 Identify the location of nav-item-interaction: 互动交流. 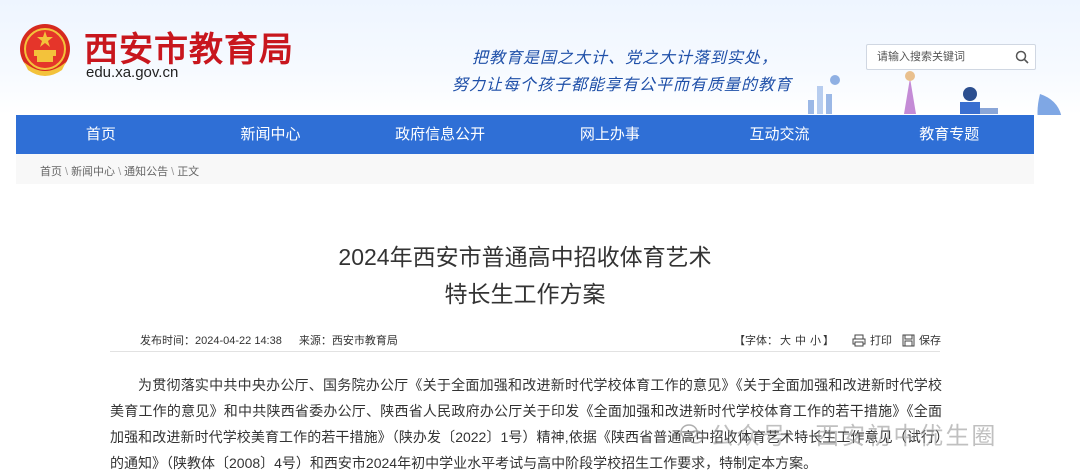
(780, 134).